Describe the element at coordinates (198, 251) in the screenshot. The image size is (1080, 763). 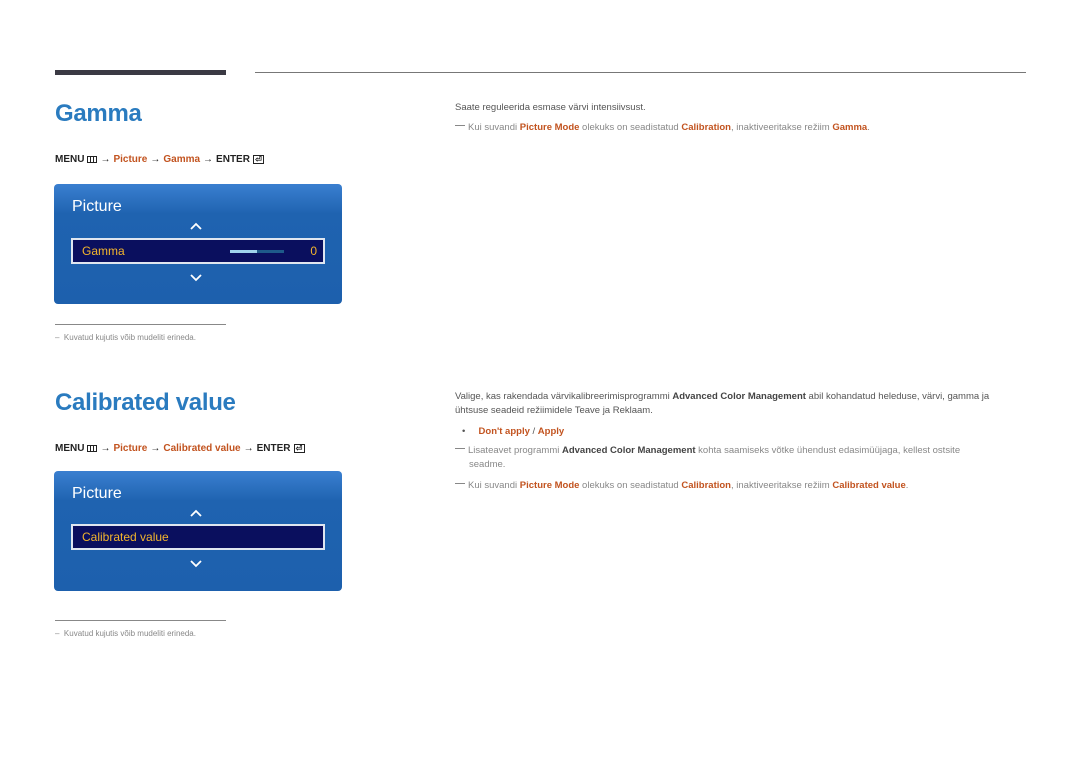
I see `osd-item-gamma: Gamma 0` at that location.